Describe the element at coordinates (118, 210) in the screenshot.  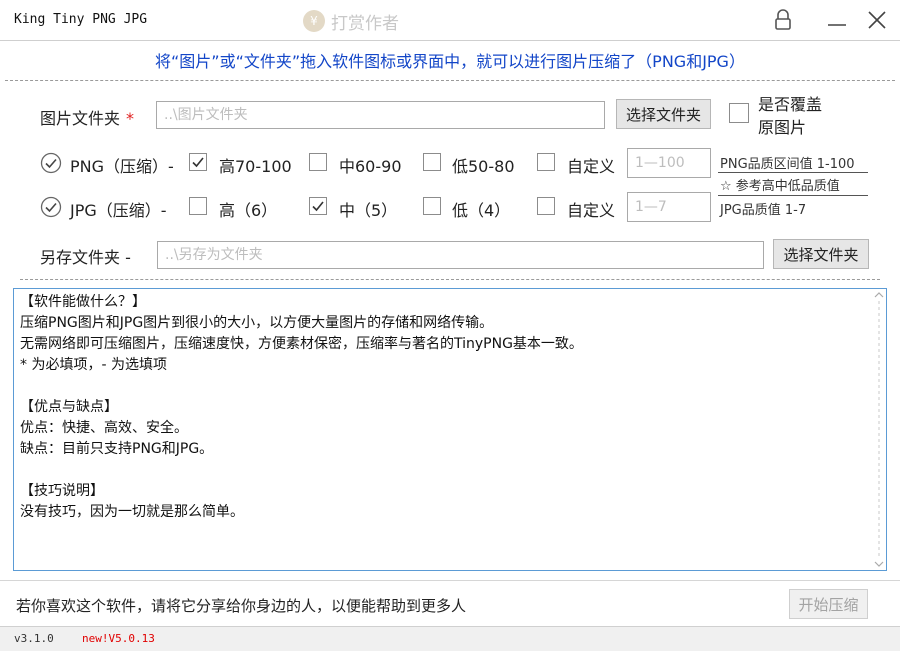
I see `jpg-label: JPG（压缩）-` at that location.